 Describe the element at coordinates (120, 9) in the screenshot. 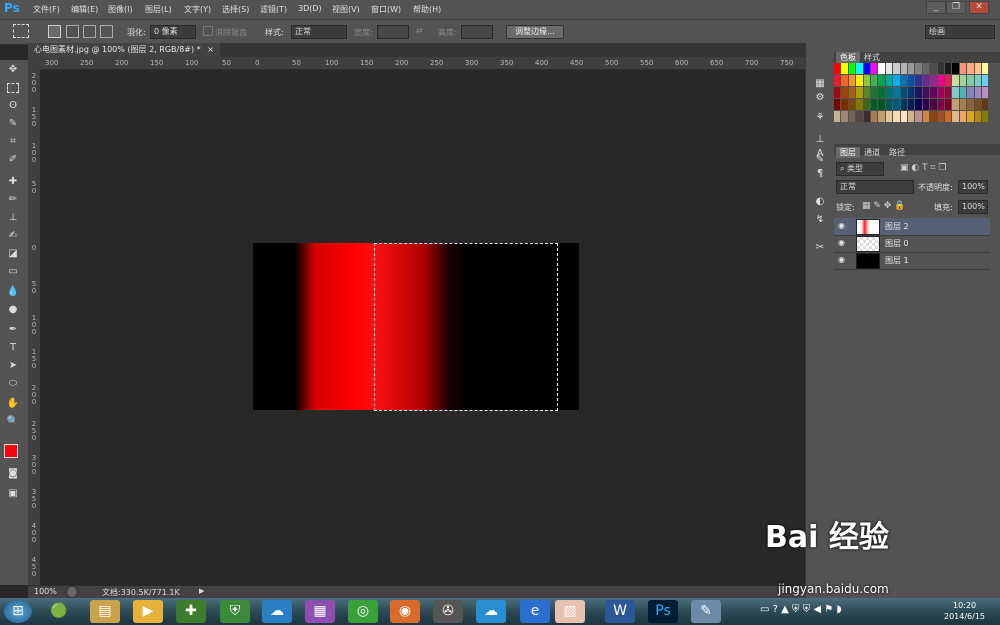

I see `menu-image: 图像(I)` at that location.